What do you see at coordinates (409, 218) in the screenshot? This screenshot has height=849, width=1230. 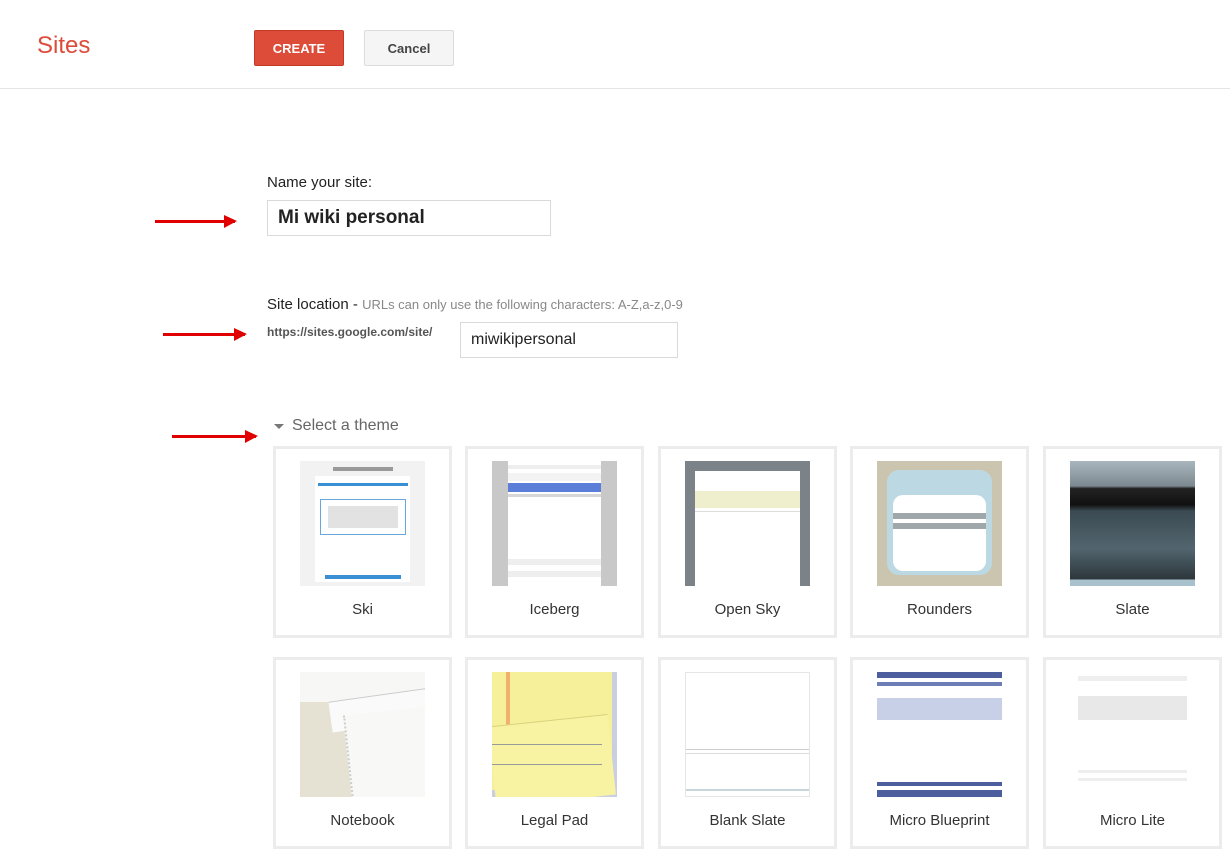 I see `site-name-field: Mi wiki personal` at bounding box center [409, 218].